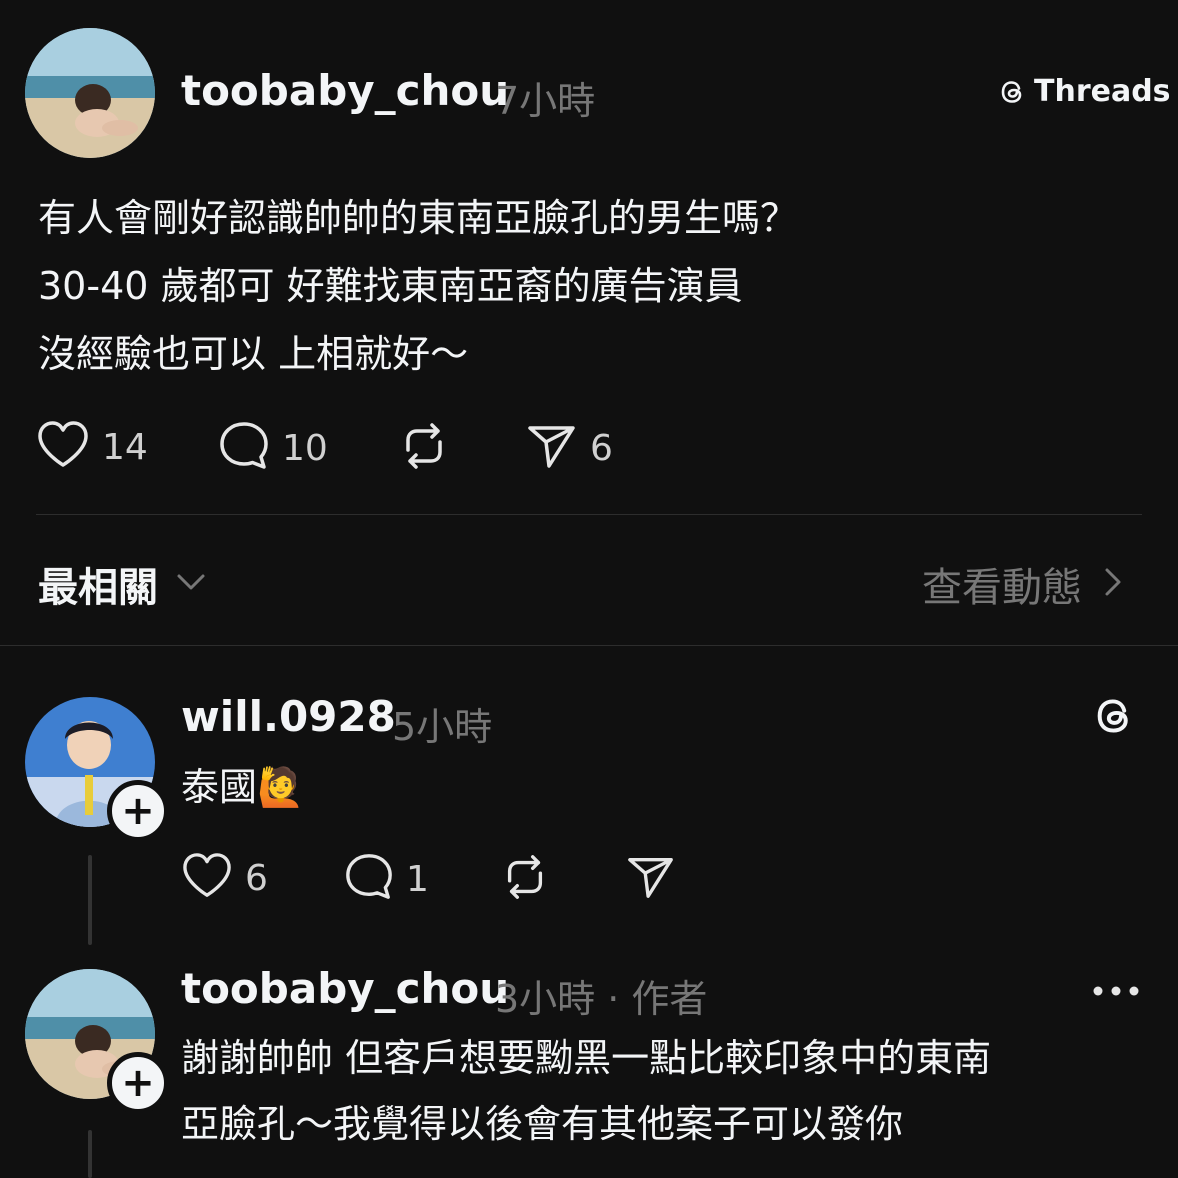 This screenshot has height=1178, width=1178. What do you see at coordinates (92, 447) in the screenshot?
I see `post-like-button: 14` at bounding box center [92, 447].